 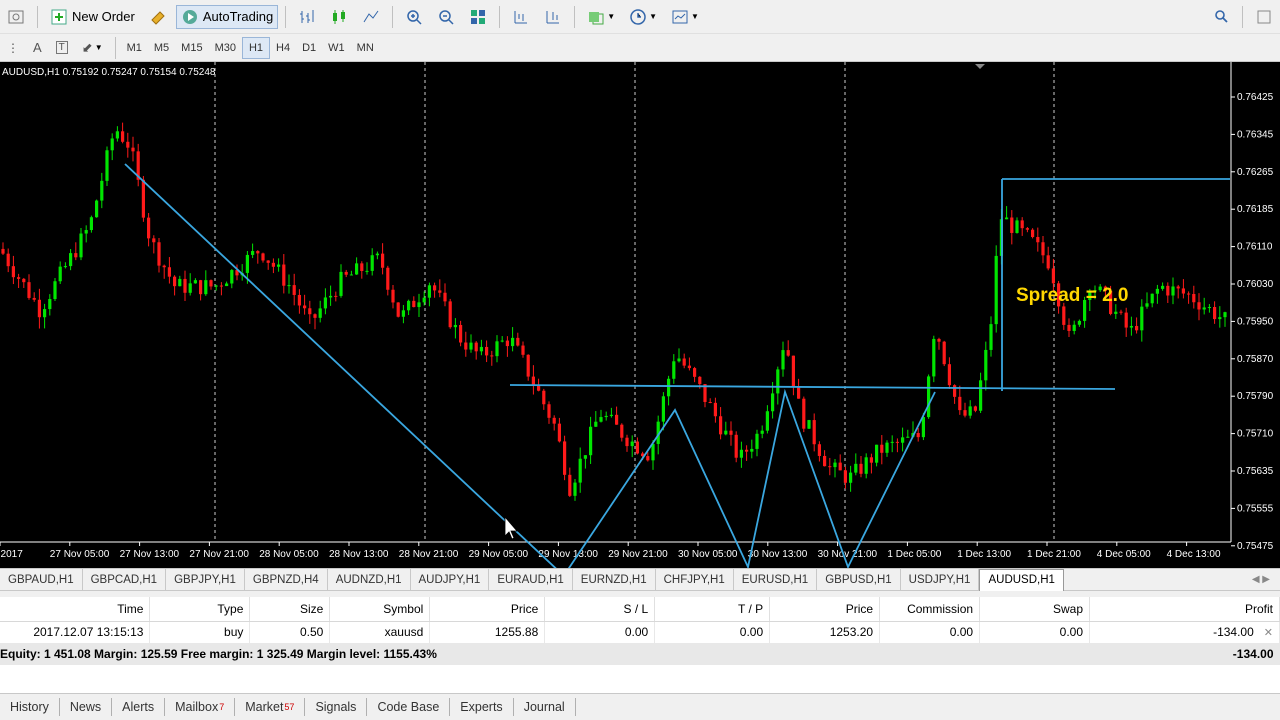 What do you see at coordinates (205, 579) in the screenshot?
I see `symbol-tab: GBPJPY,H1` at bounding box center [205, 579].